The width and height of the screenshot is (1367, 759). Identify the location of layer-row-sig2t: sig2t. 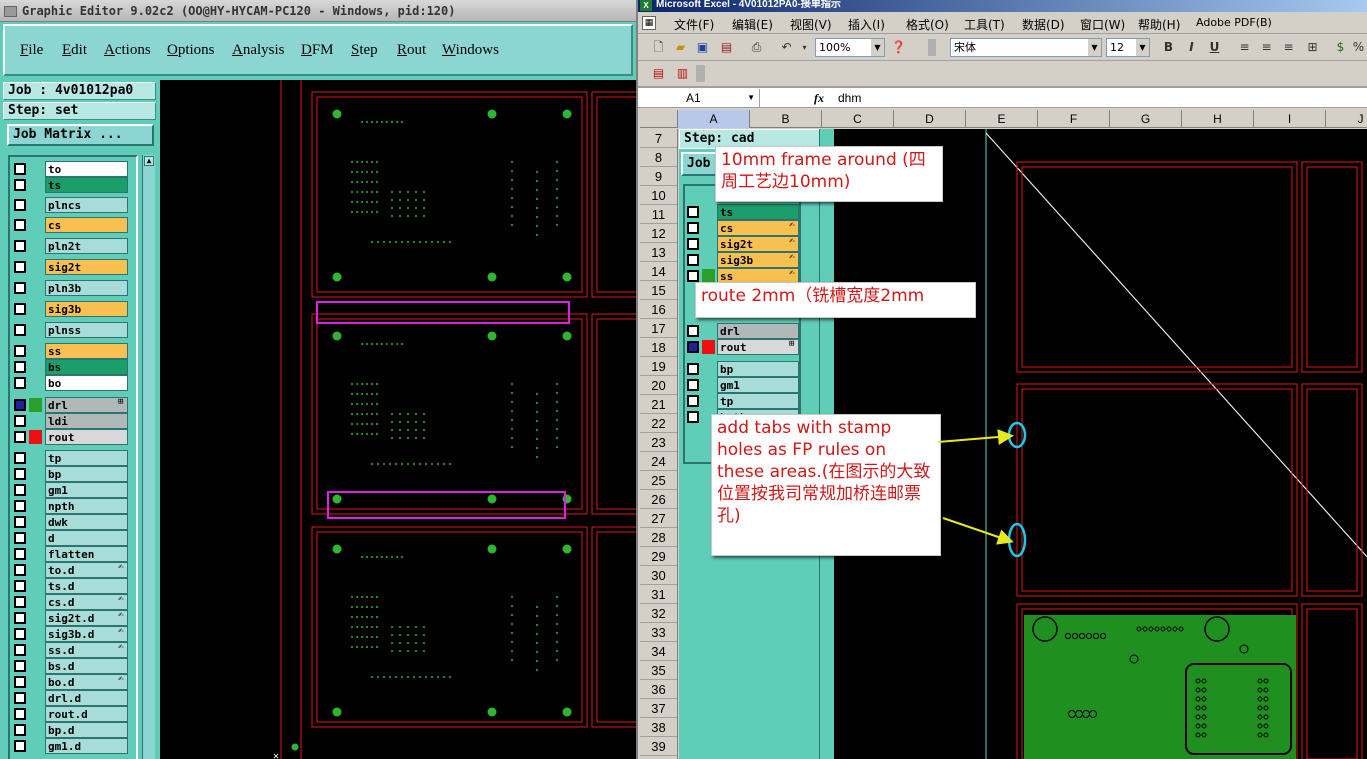
(75, 267).